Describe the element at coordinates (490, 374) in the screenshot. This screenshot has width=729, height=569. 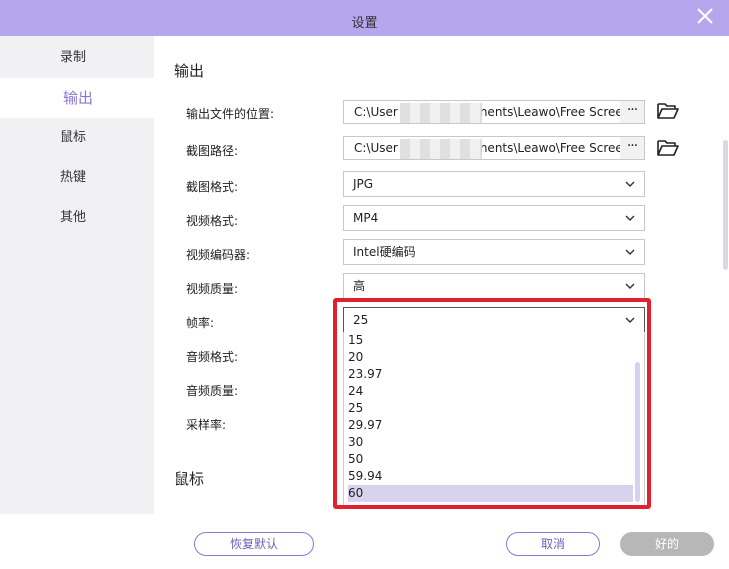
I see `frame-rate-option: 23.97` at that location.